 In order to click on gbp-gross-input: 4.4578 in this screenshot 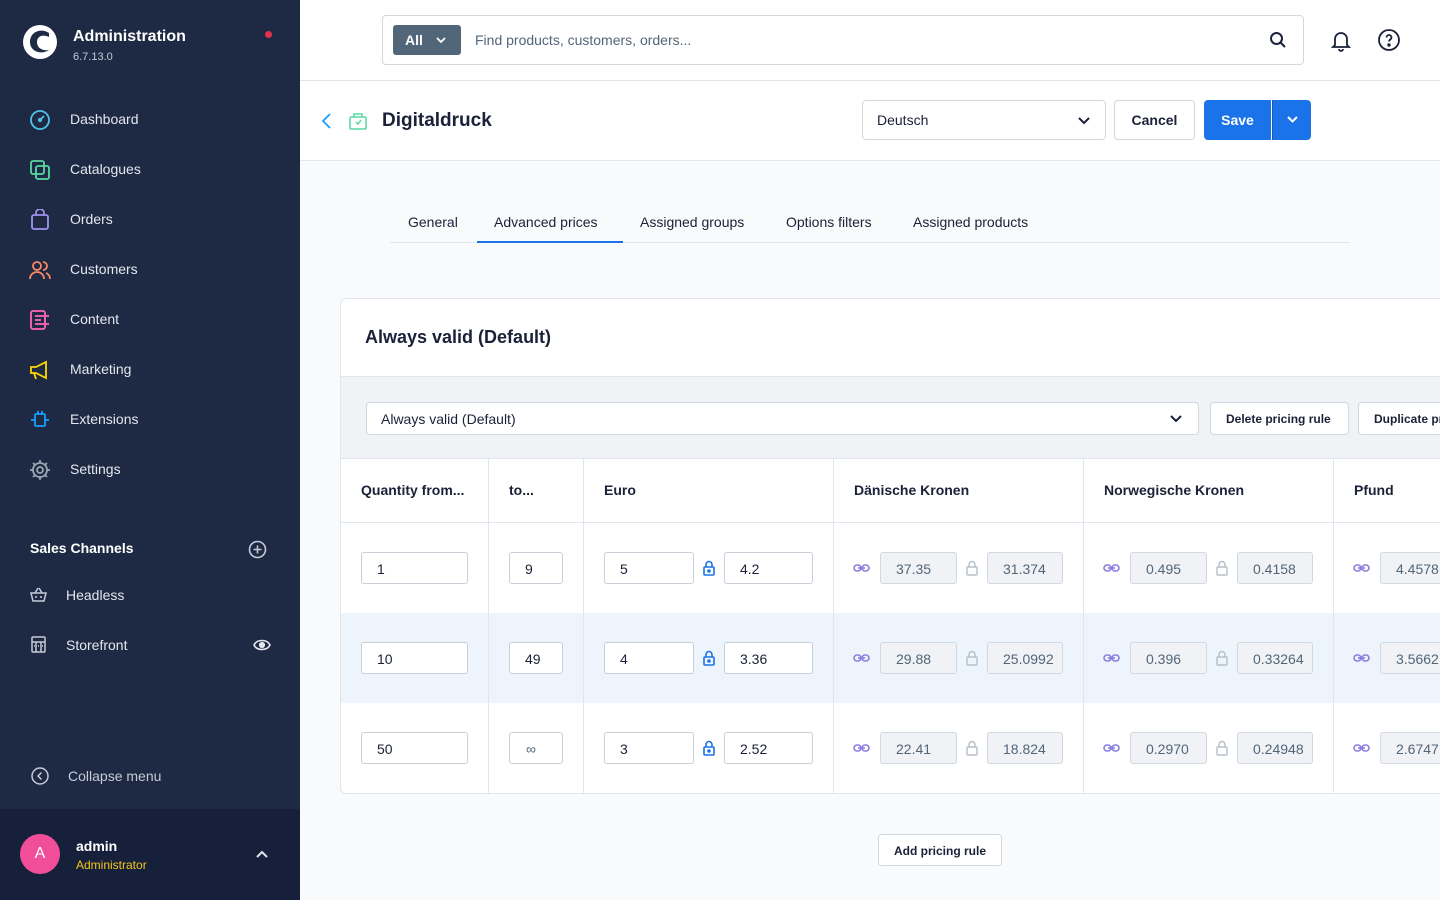, I will do `click(1410, 568)`.